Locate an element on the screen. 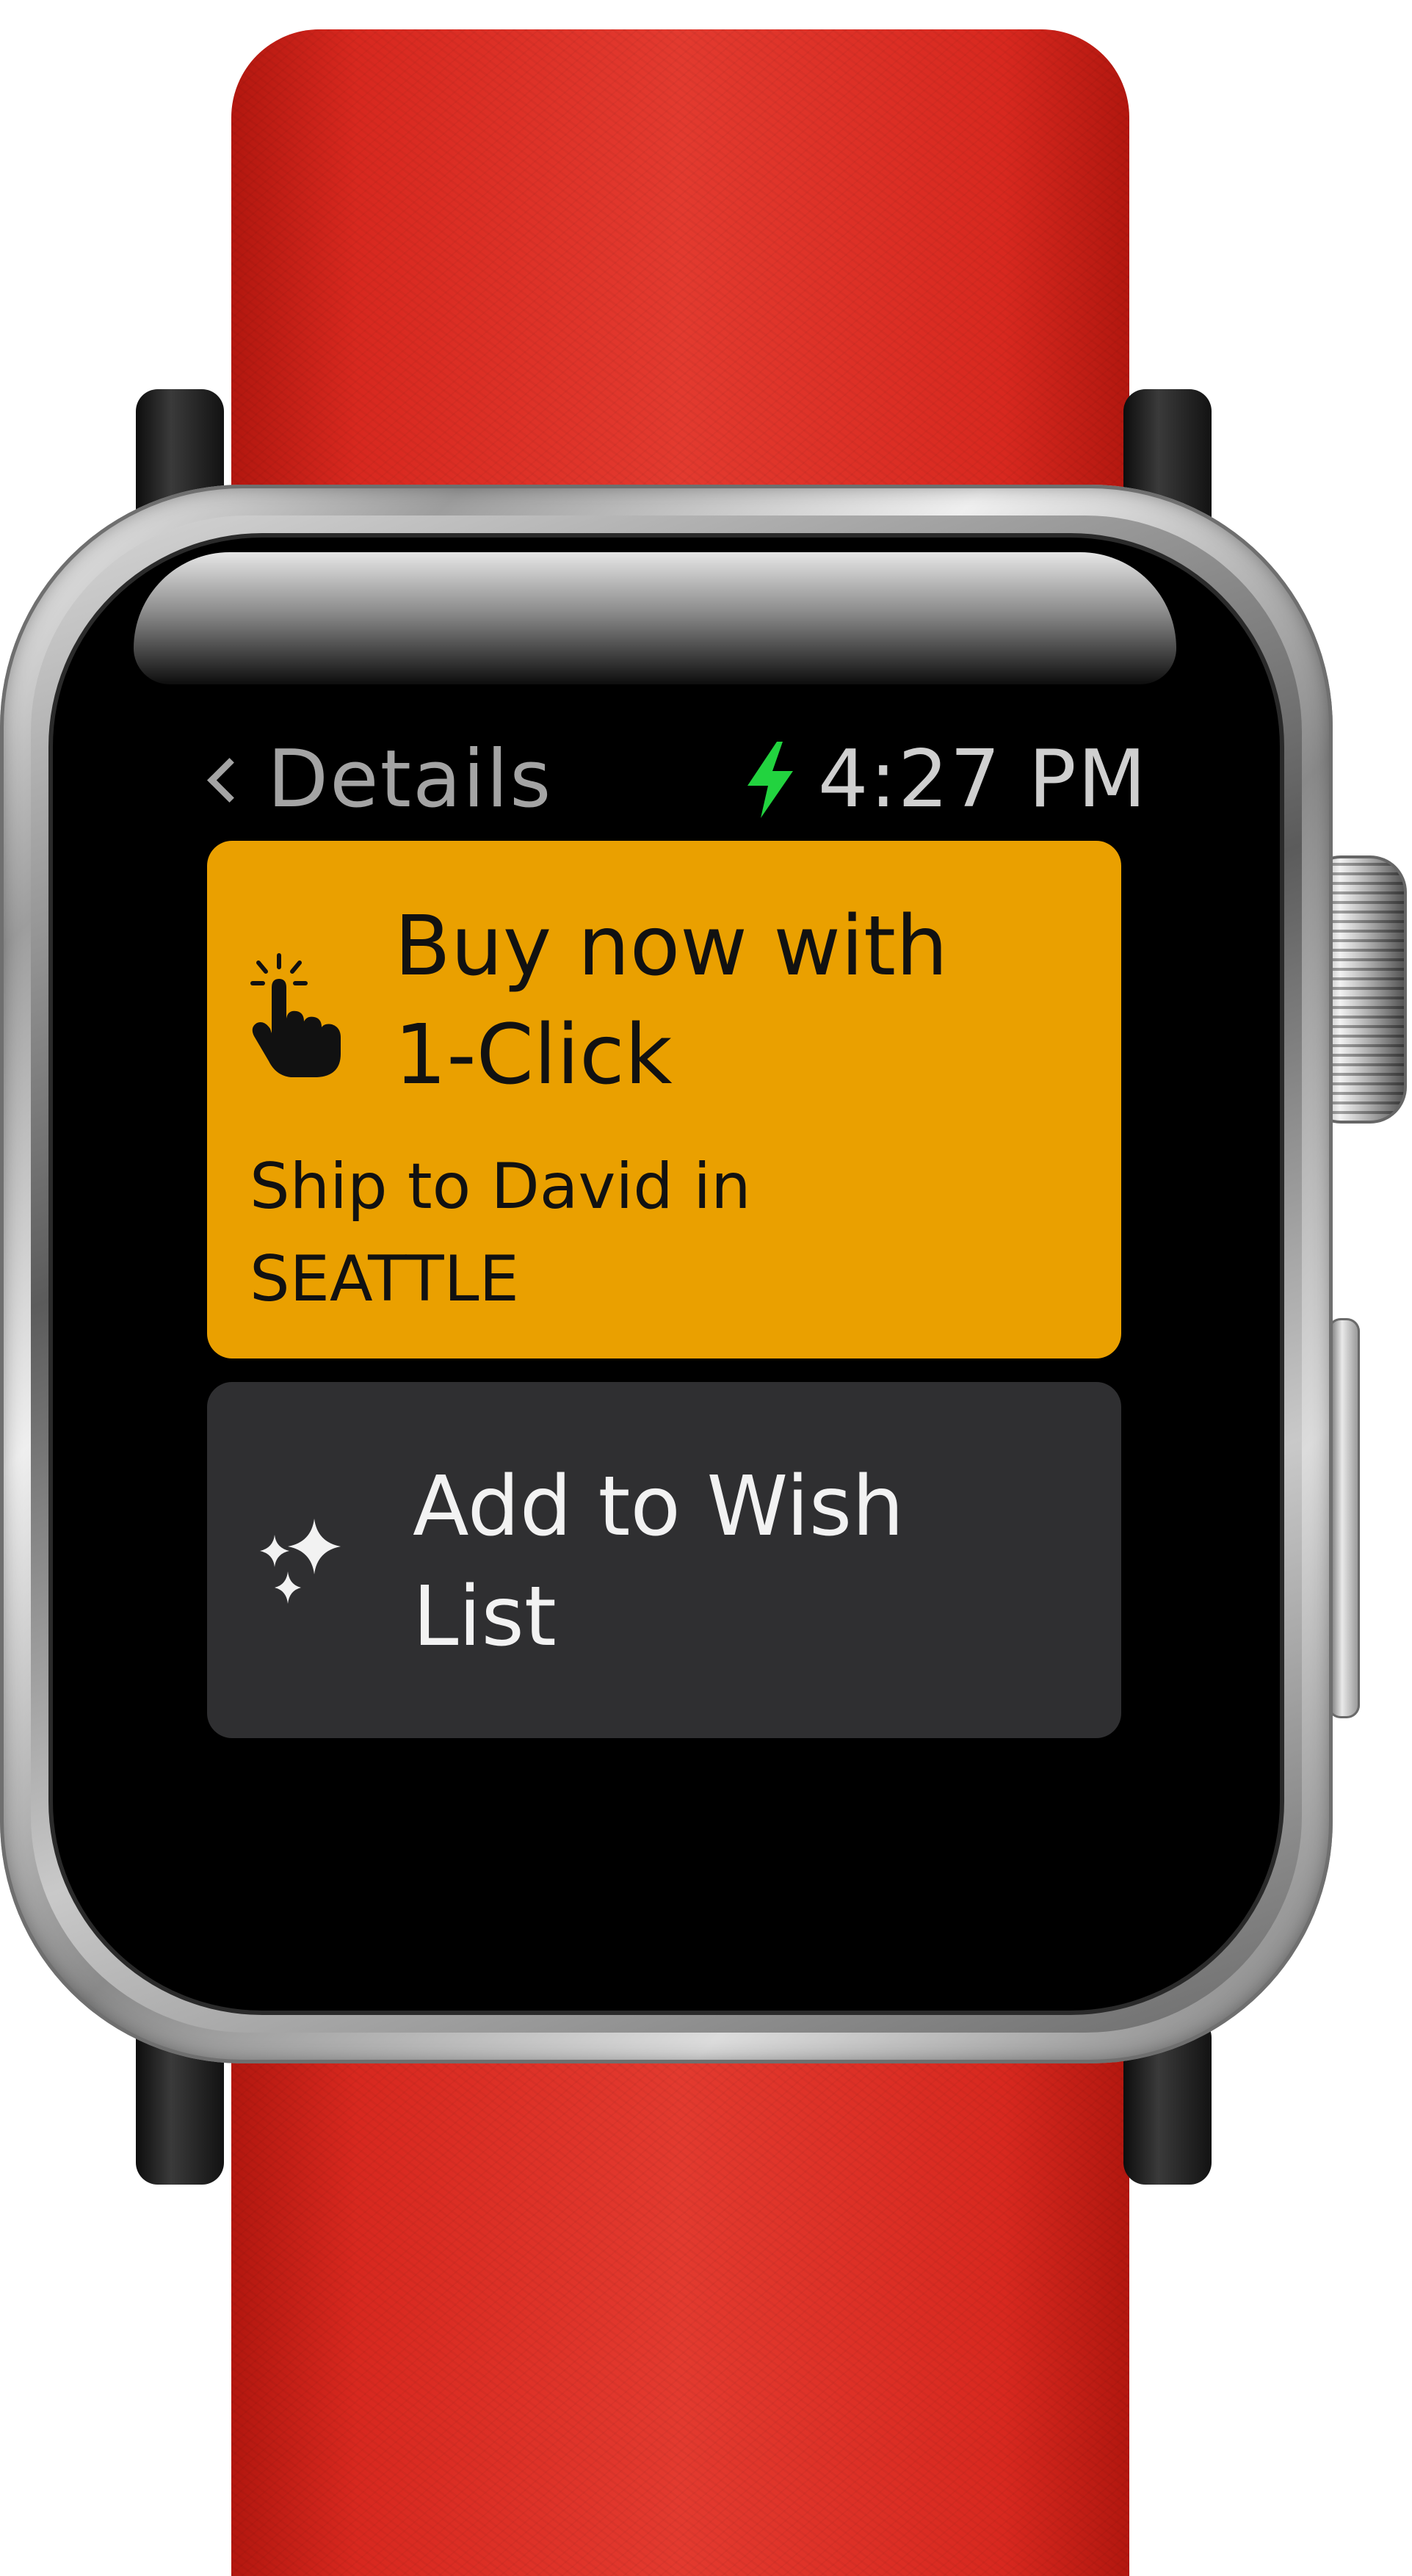 The height and width of the screenshot is (2576, 1412). buy-now-title: Buy now with 1-Click is located at coordinates (746, 1001).